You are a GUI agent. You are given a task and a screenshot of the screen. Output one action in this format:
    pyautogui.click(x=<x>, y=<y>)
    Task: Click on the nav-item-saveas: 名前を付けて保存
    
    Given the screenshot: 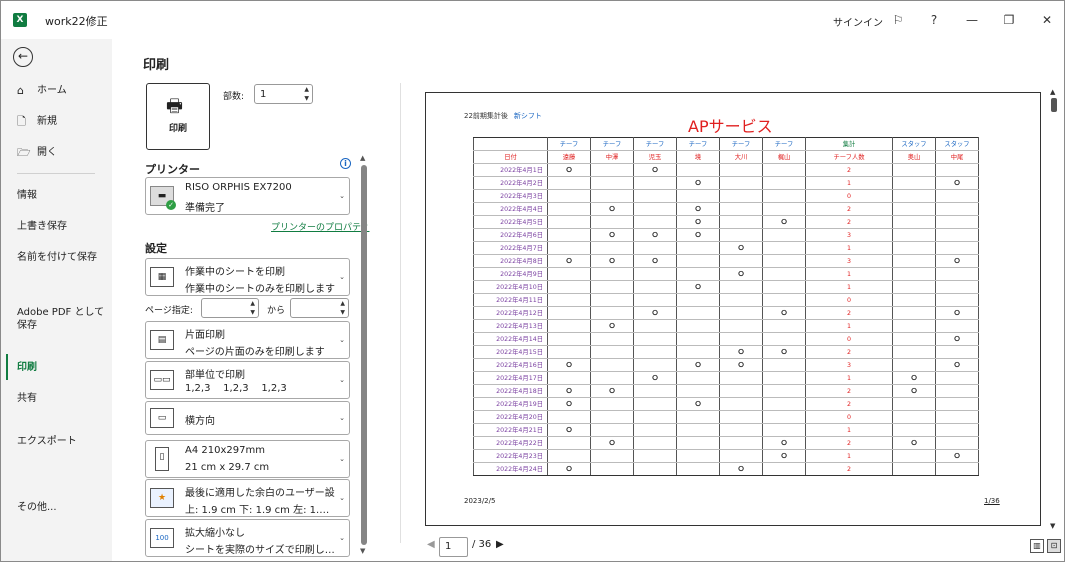 What is the action you would take?
    pyautogui.click(x=62, y=257)
    